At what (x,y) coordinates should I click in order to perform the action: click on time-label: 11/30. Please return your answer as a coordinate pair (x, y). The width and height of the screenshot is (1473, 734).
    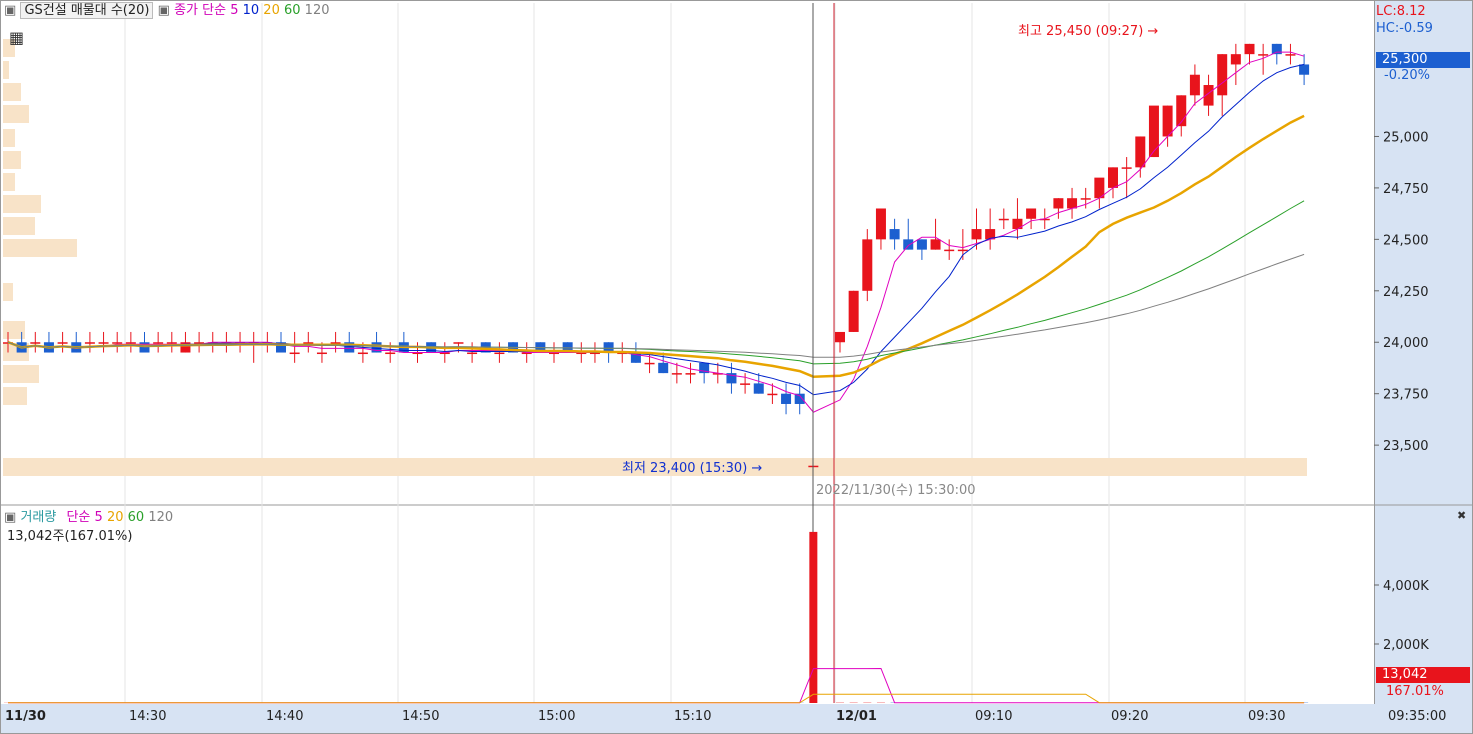
    Looking at the image, I should click on (25, 716).